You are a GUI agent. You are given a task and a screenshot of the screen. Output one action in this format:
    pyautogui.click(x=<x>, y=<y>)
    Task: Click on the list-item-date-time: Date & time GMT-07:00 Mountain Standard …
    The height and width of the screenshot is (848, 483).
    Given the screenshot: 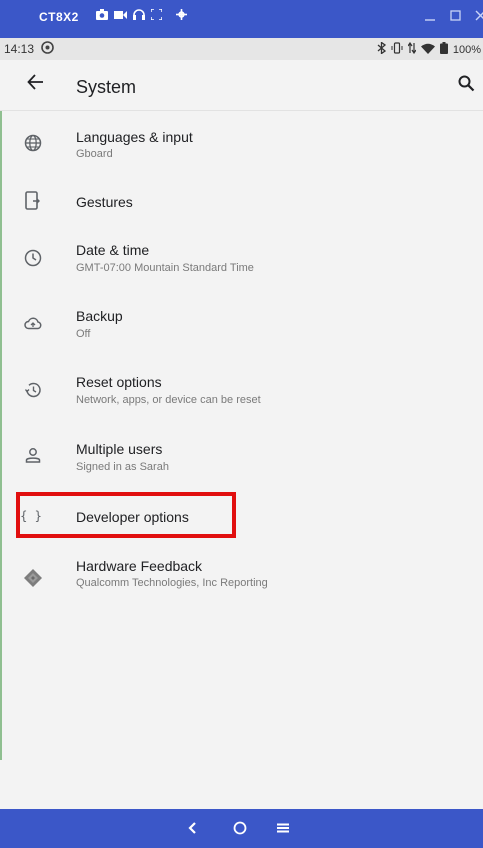 What is the action you would take?
    pyautogui.click(x=241, y=272)
    